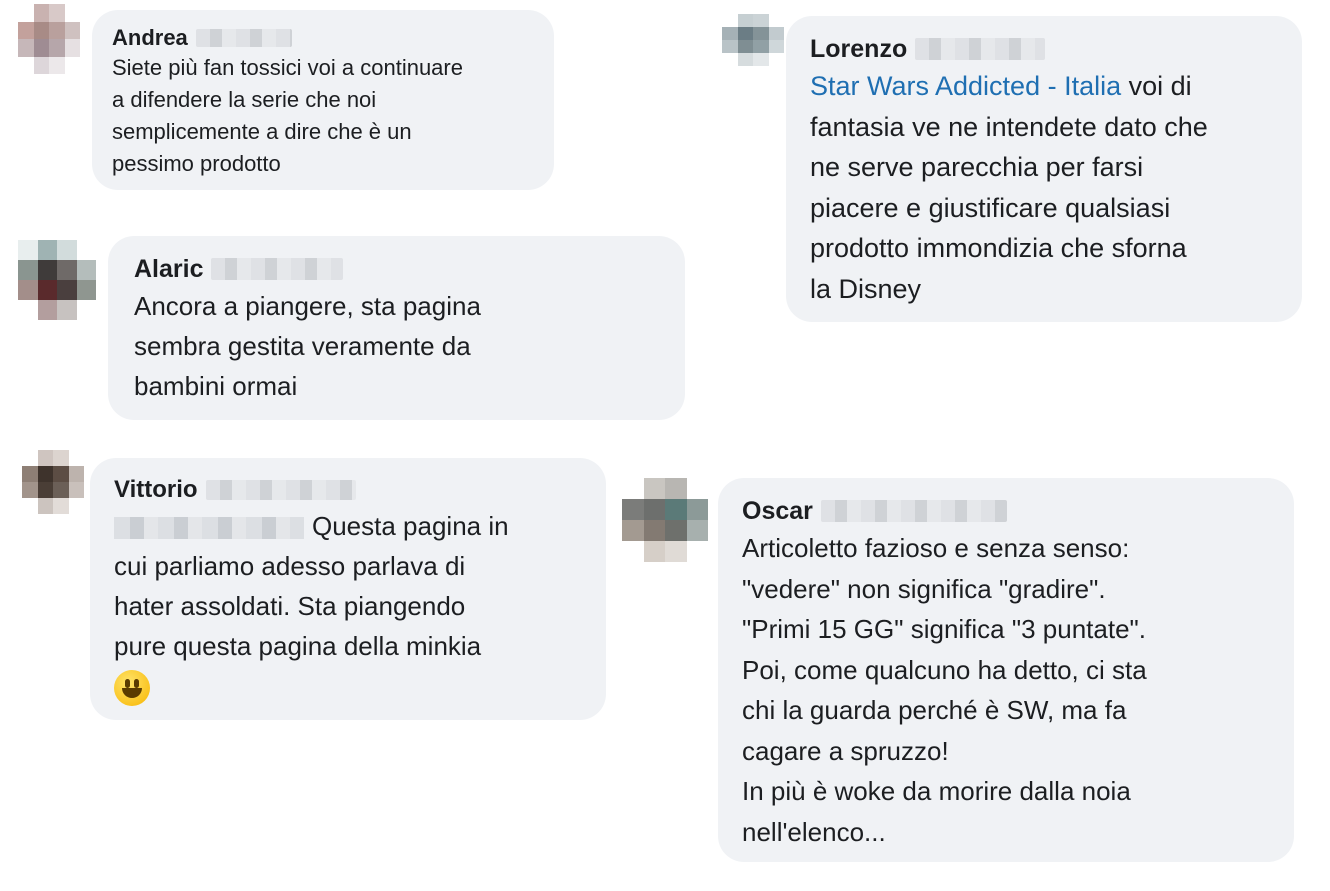  I want to click on author-name: Andrea, so click(323, 38).